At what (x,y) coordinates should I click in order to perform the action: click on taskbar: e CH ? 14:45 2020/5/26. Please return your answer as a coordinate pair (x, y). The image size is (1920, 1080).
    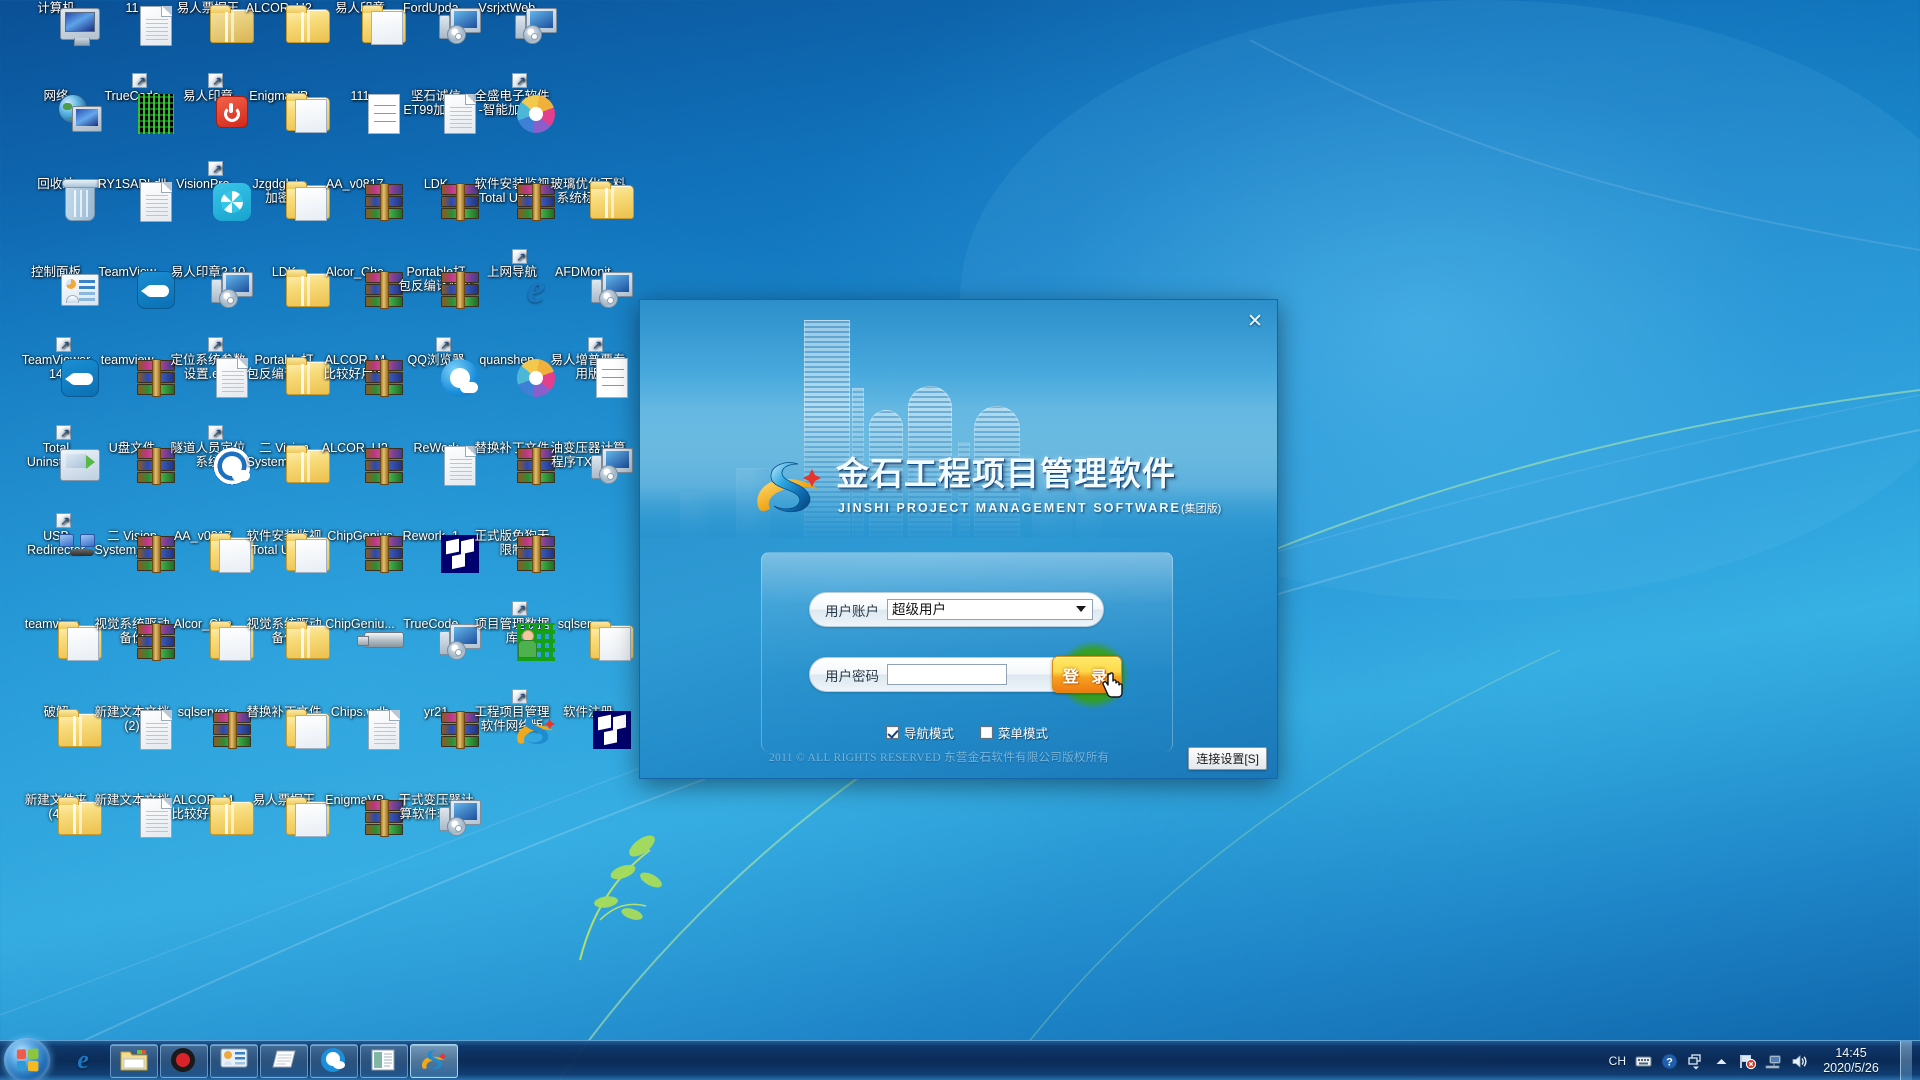
    Looking at the image, I should click on (960, 1059).